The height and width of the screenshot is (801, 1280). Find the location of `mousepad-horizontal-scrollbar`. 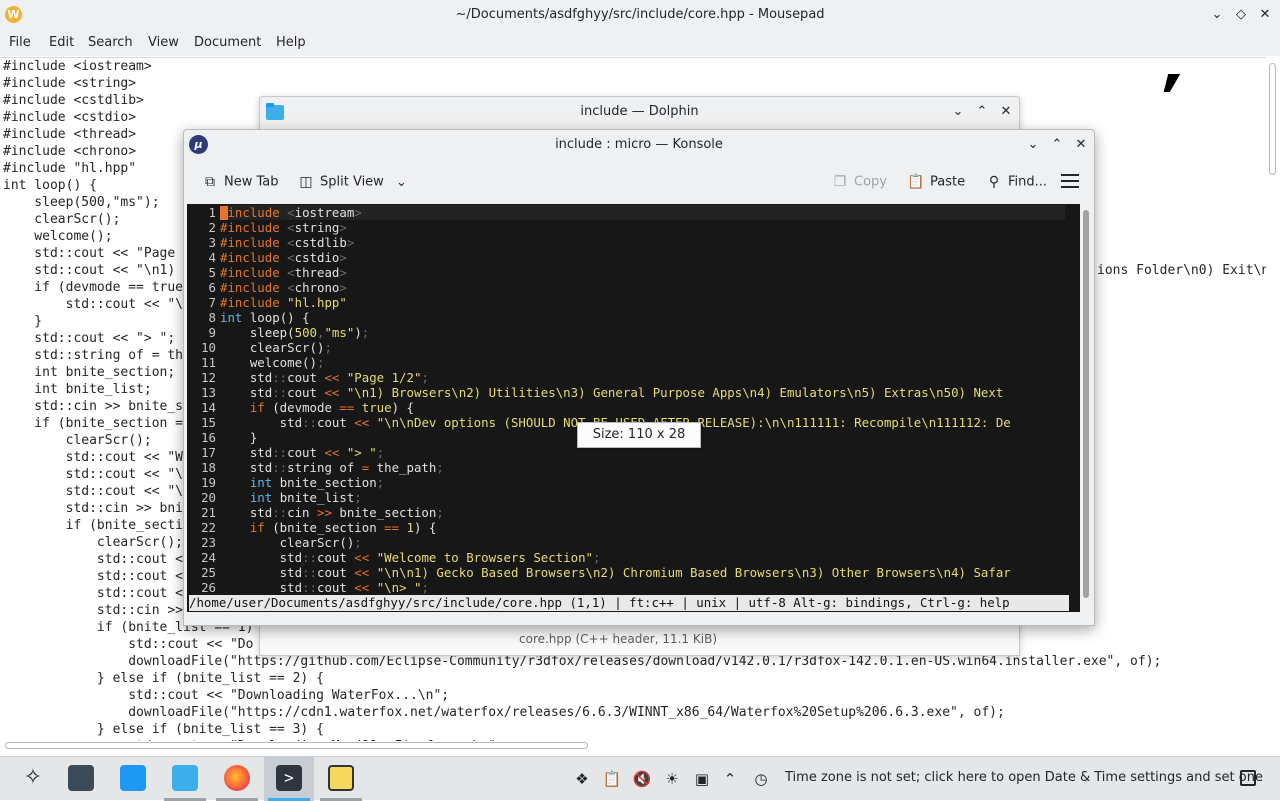

mousepad-horizontal-scrollbar is located at coordinates (633, 747).